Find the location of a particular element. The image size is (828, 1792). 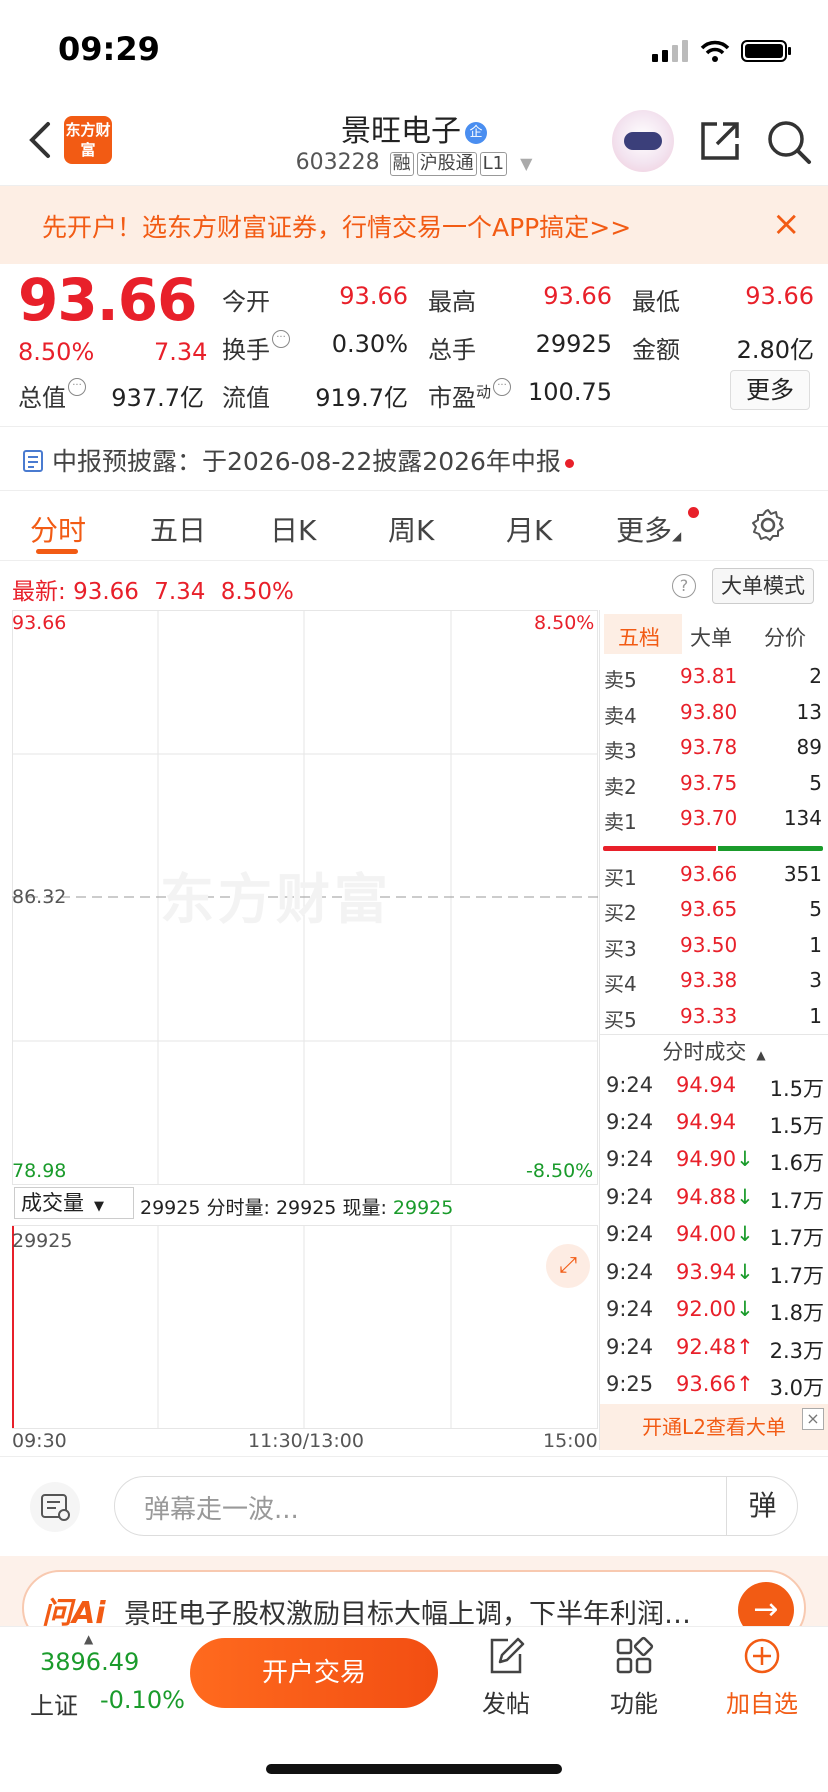

ask-volume: 2 is located at coordinates (815, 676).